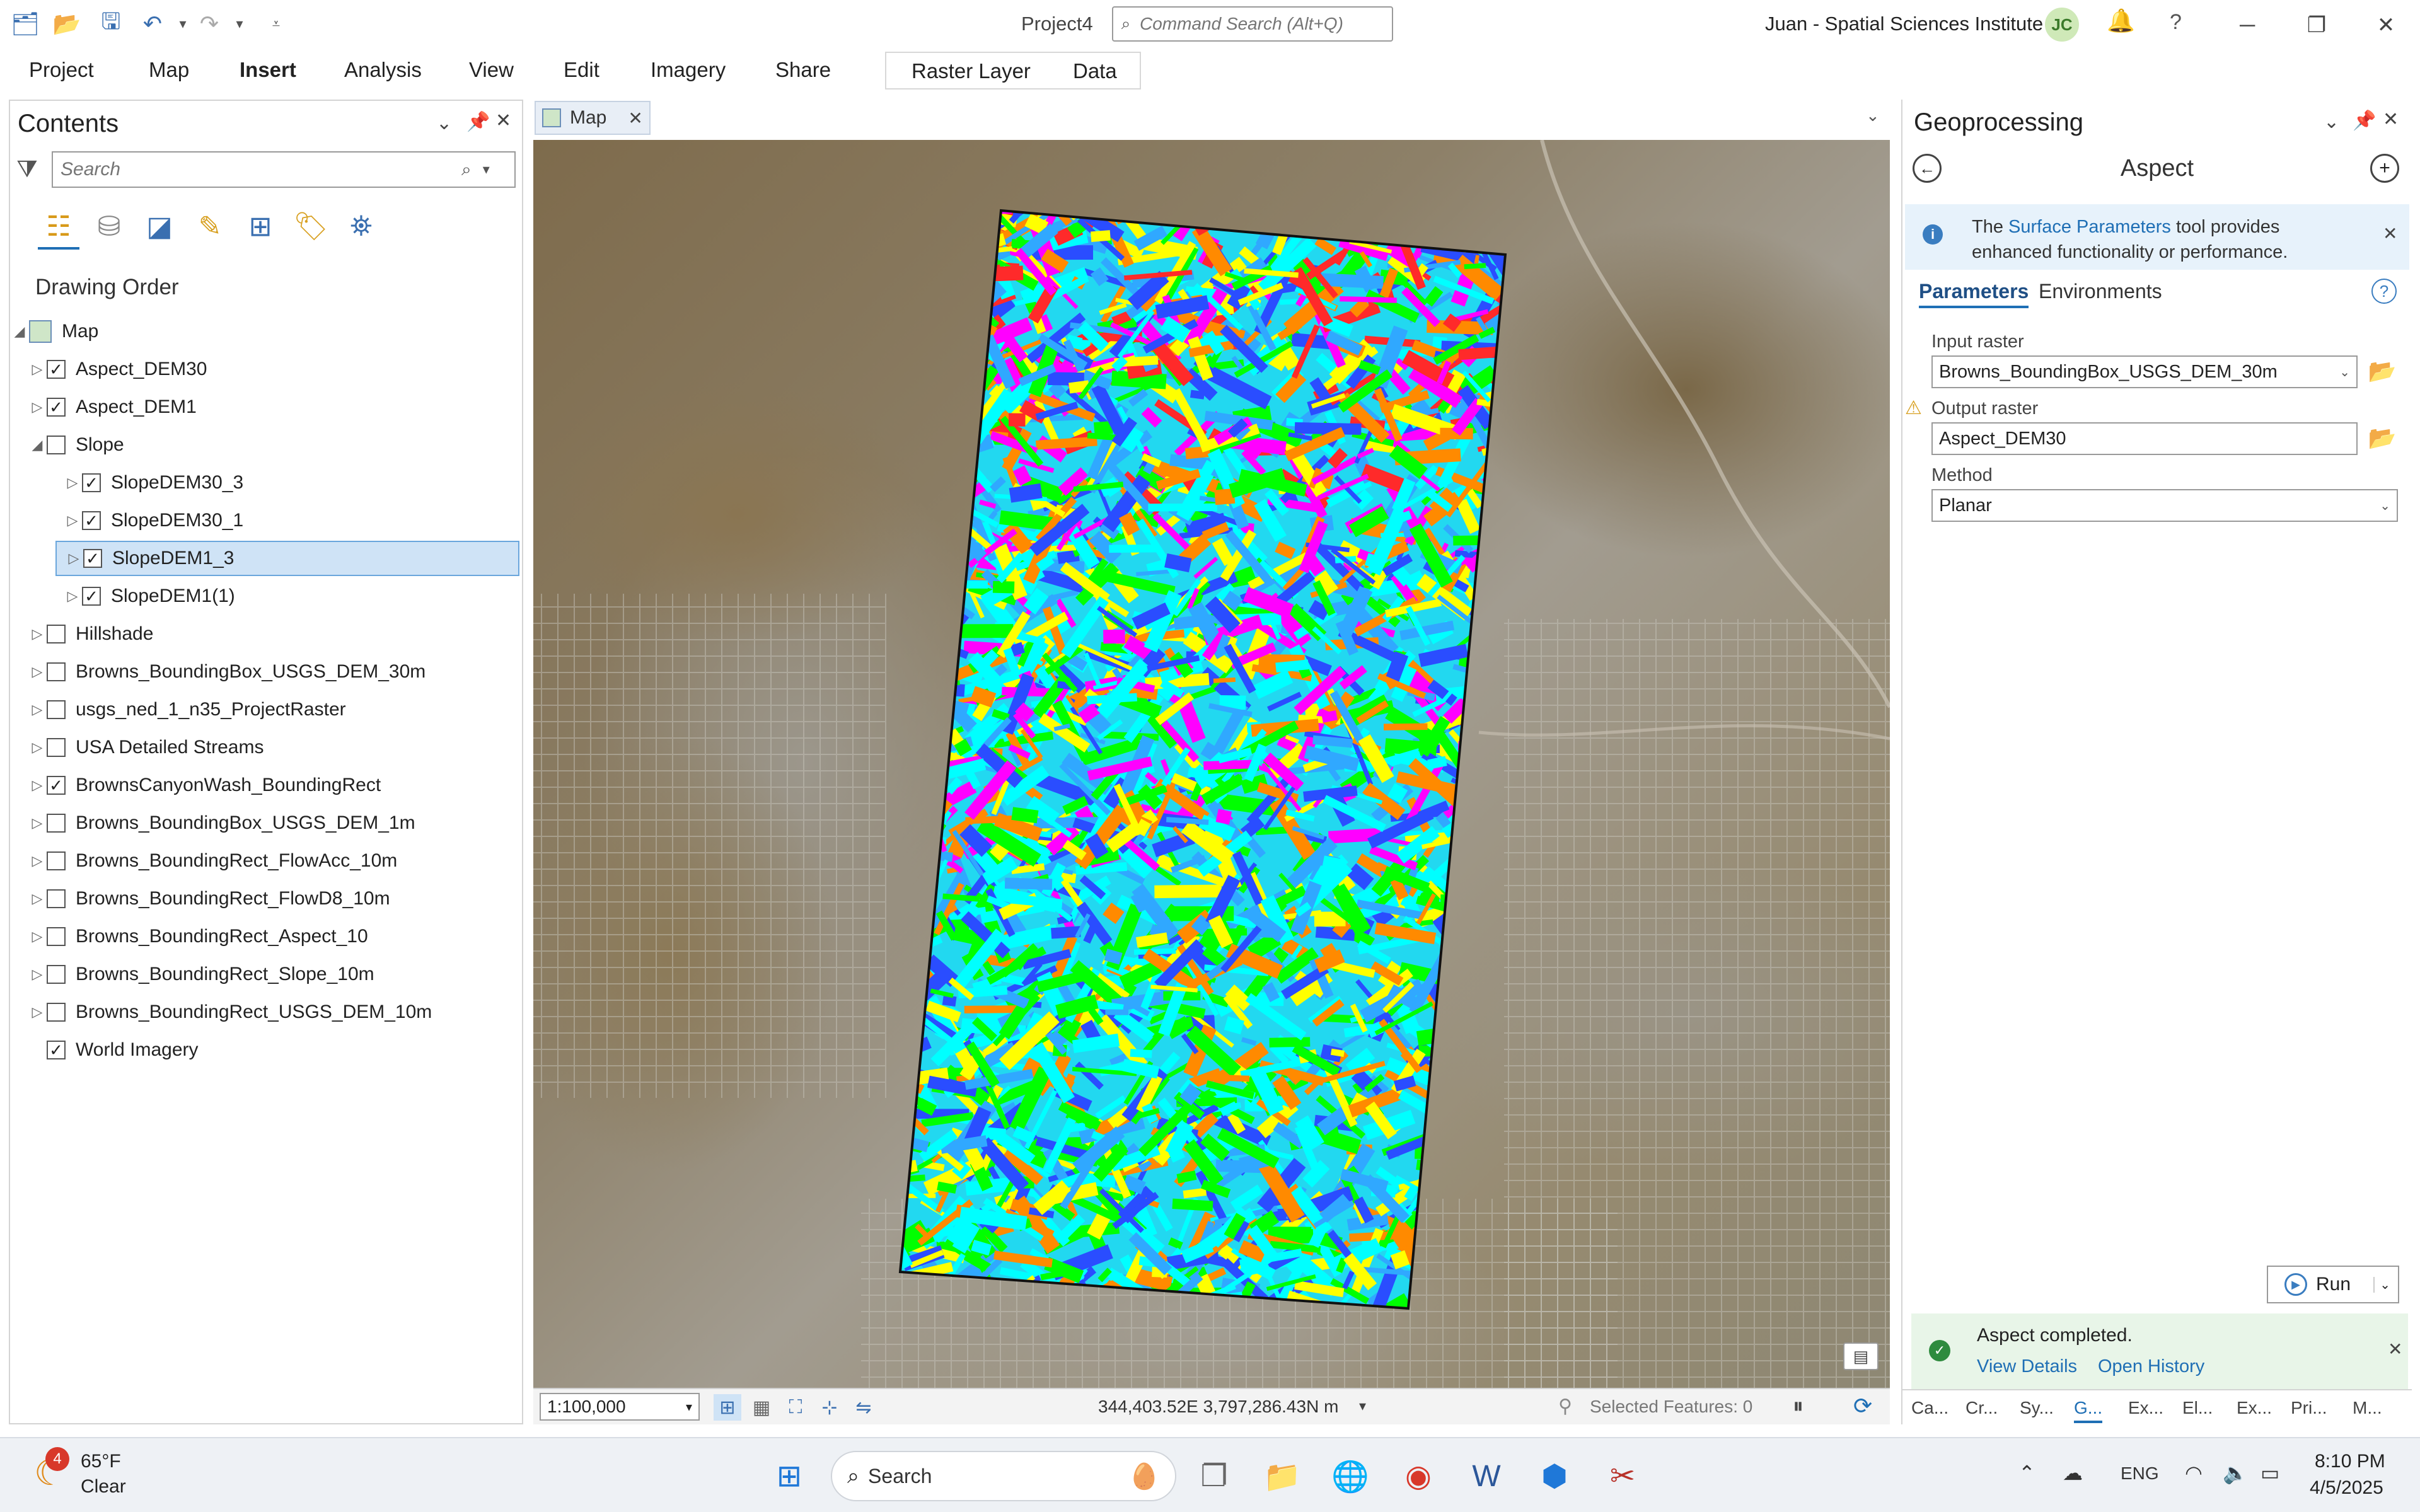 This screenshot has height=1512, width=2420. Describe the element at coordinates (19, 331) in the screenshot. I see `collapse-icon: ◢` at that location.